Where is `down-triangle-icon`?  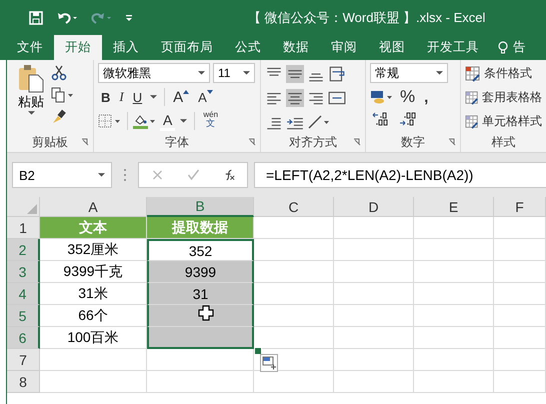 down-triangle-icon is located at coordinates (209, 92).